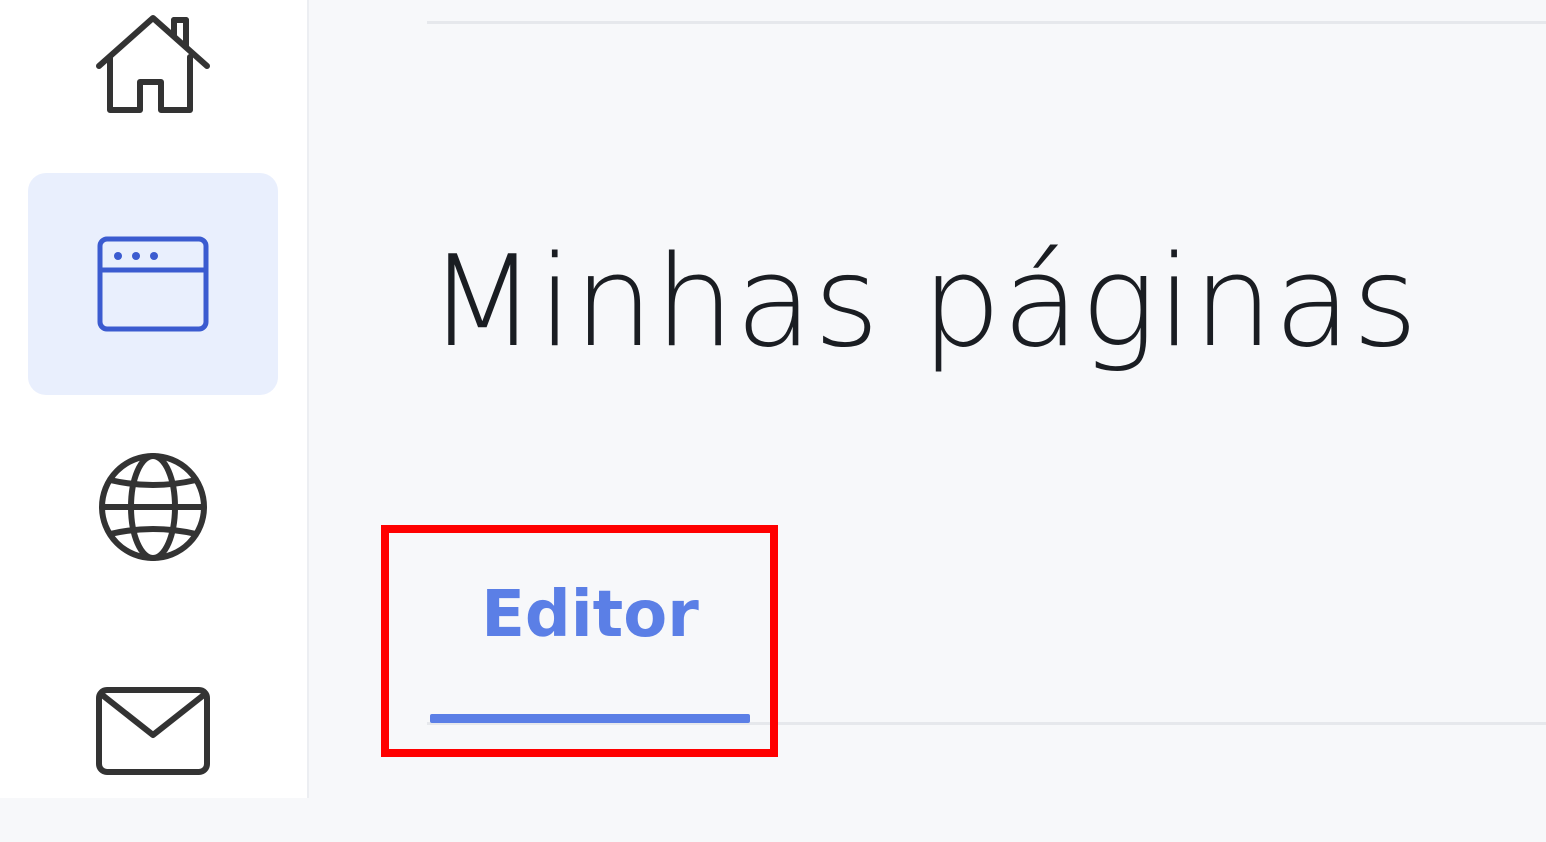 The height and width of the screenshot is (842, 1546). I want to click on tab-editor: Editor, so click(590, 629).